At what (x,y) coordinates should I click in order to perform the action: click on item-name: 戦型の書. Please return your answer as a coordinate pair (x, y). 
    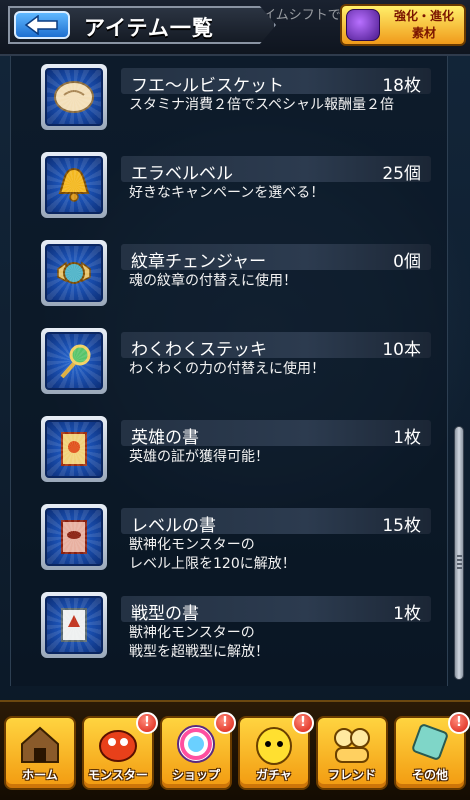
    Looking at the image, I should click on (165, 614).